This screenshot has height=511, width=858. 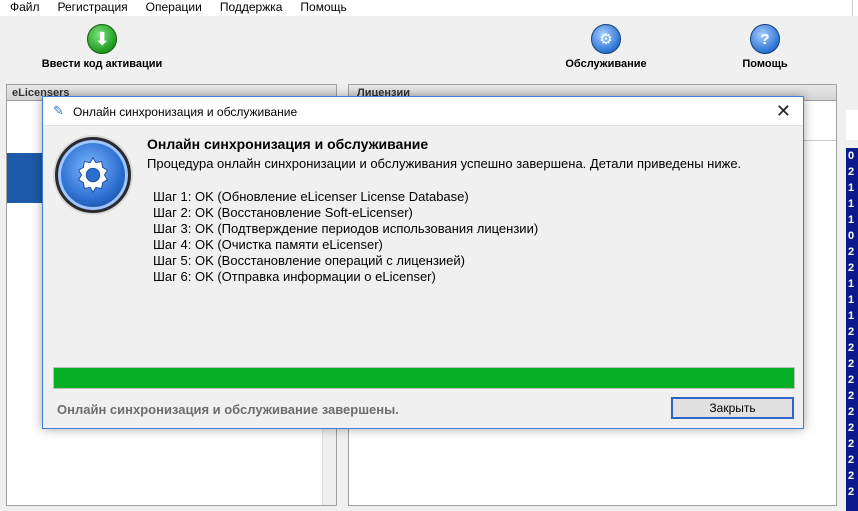 What do you see at coordinates (250, 8) in the screenshot?
I see `menu-support: Поддержка` at bounding box center [250, 8].